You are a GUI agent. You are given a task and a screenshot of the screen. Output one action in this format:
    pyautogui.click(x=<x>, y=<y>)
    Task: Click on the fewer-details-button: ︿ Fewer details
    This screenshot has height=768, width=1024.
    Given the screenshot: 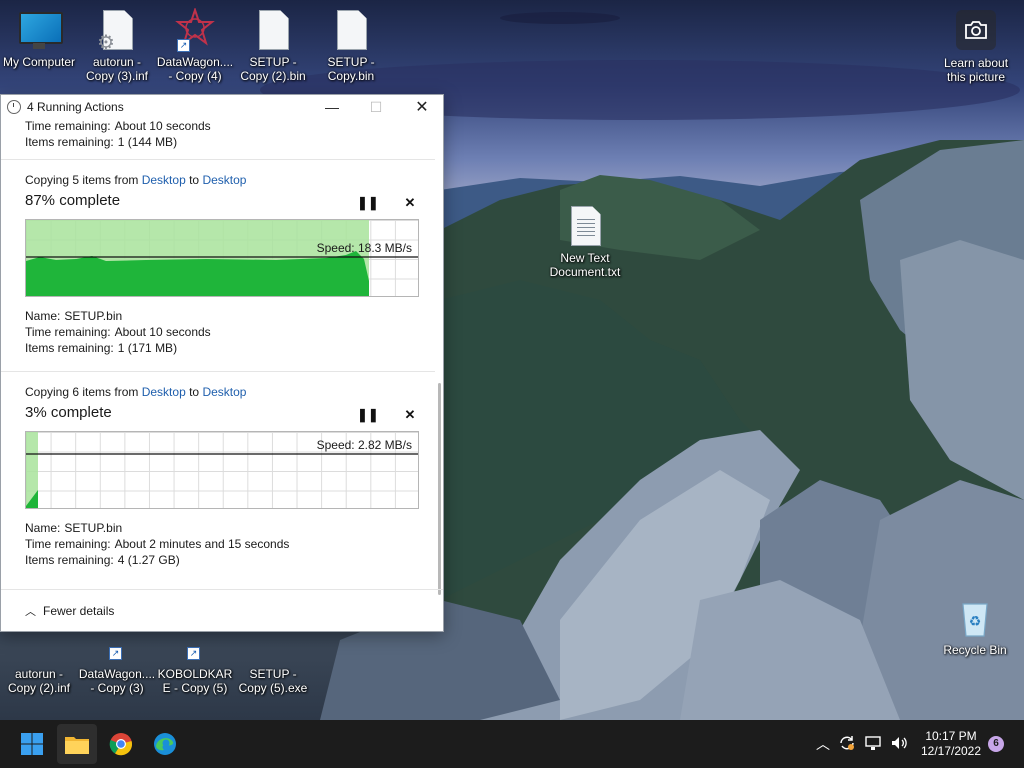 What is the action you would take?
    pyautogui.click(x=69, y=611)
    